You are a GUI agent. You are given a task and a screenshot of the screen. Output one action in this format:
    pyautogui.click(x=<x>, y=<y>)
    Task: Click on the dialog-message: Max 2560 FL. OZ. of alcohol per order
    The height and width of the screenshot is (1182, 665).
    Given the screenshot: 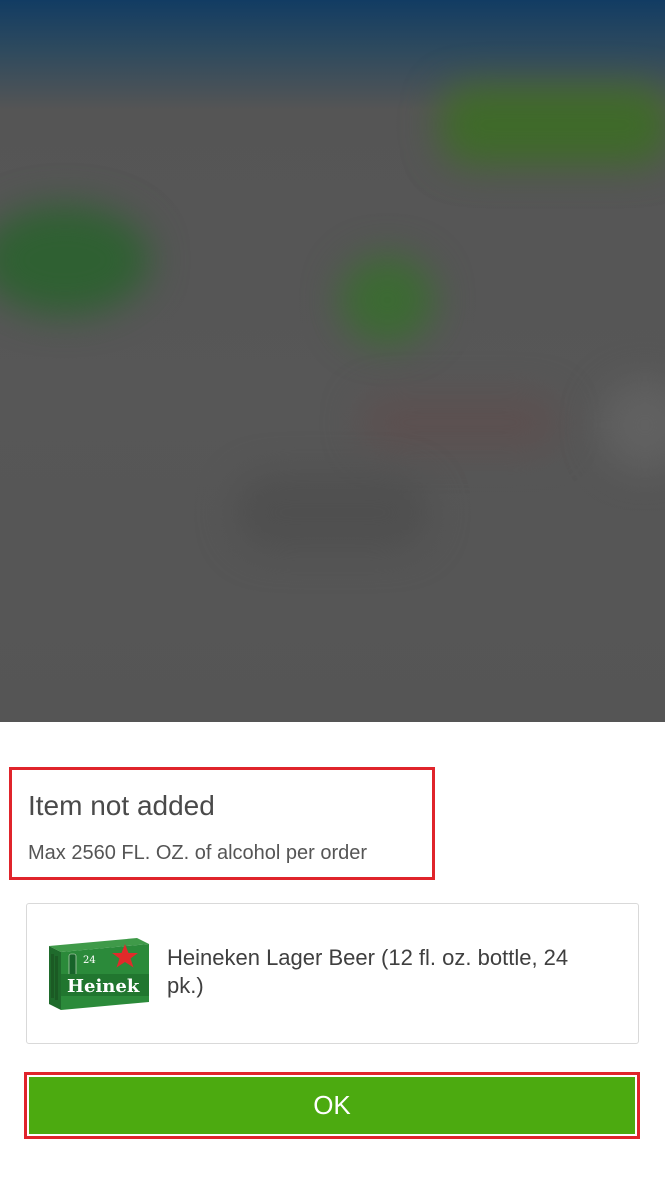 What is the action you would take?
    pyautogui.click(x=198, y=853)
    